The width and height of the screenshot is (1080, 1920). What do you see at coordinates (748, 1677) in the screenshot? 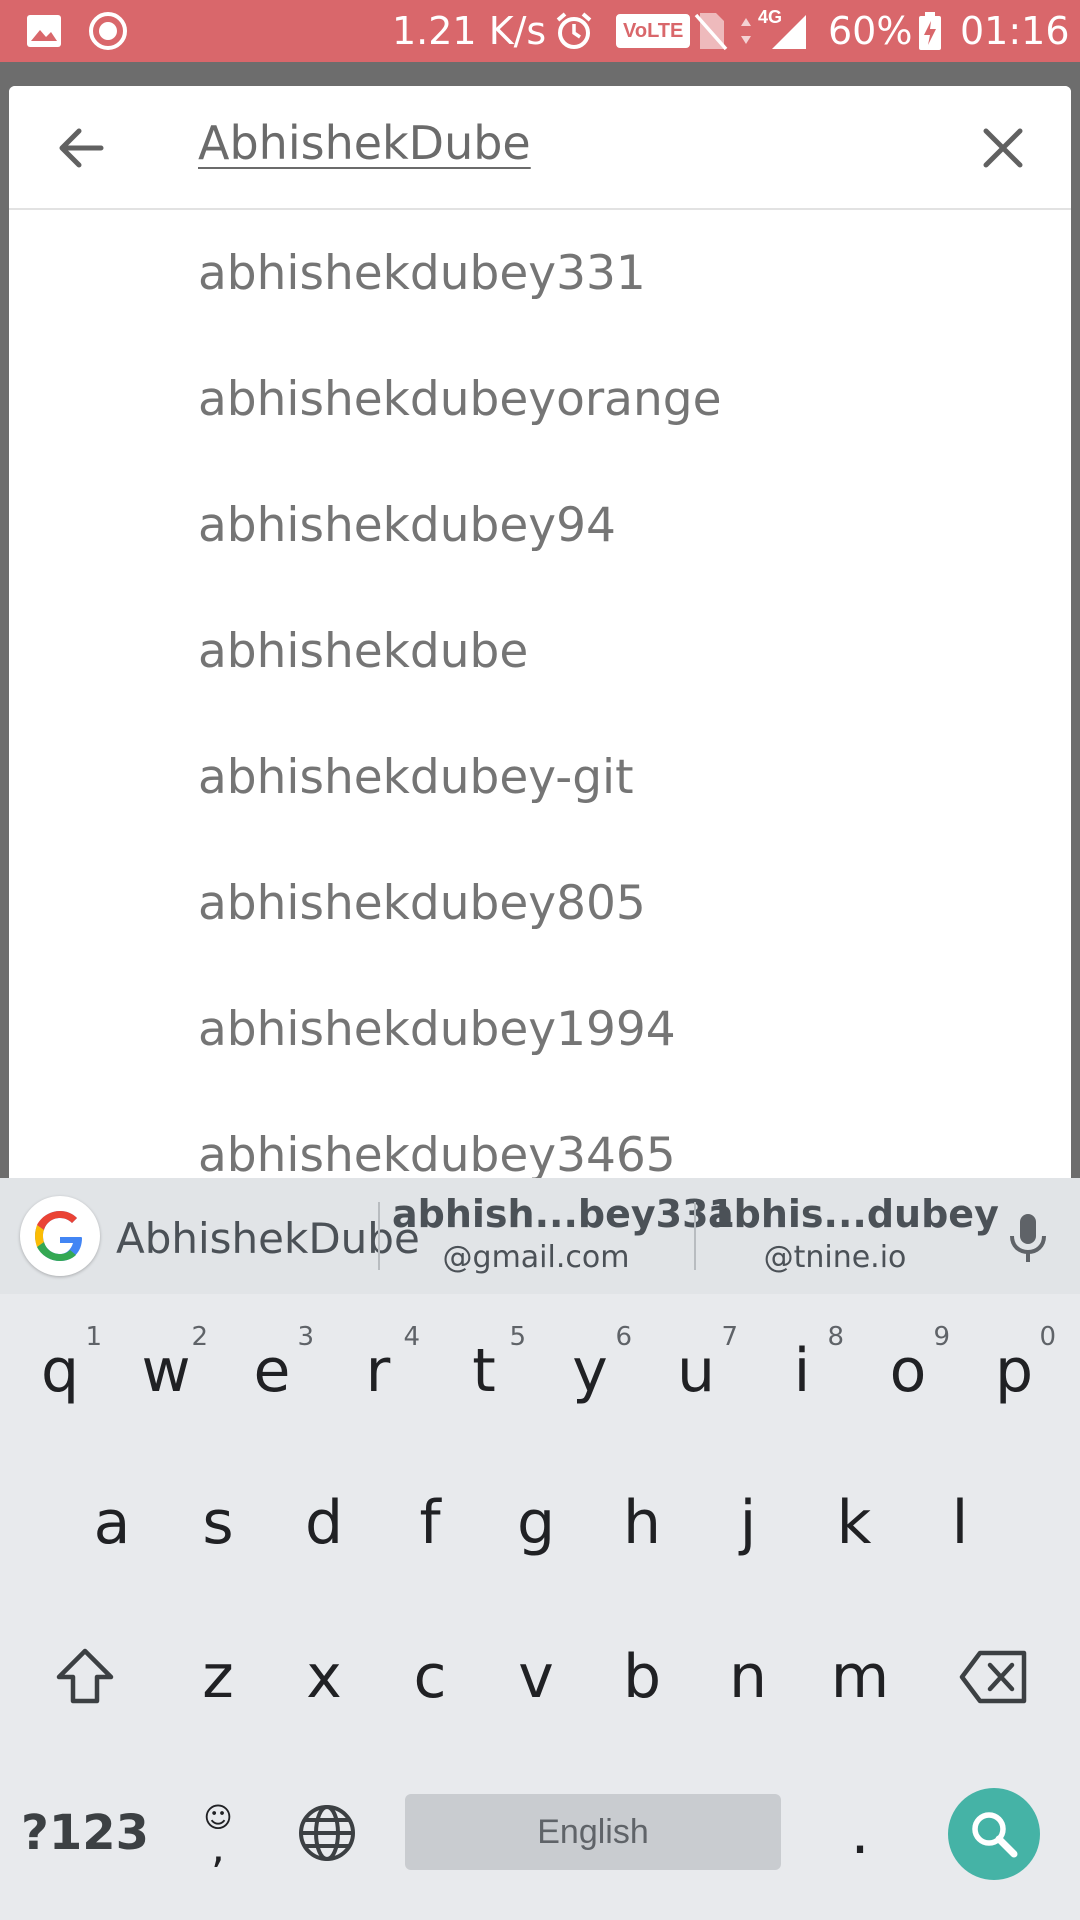
I see `key-n: n` at bounding box center [748, 1677].